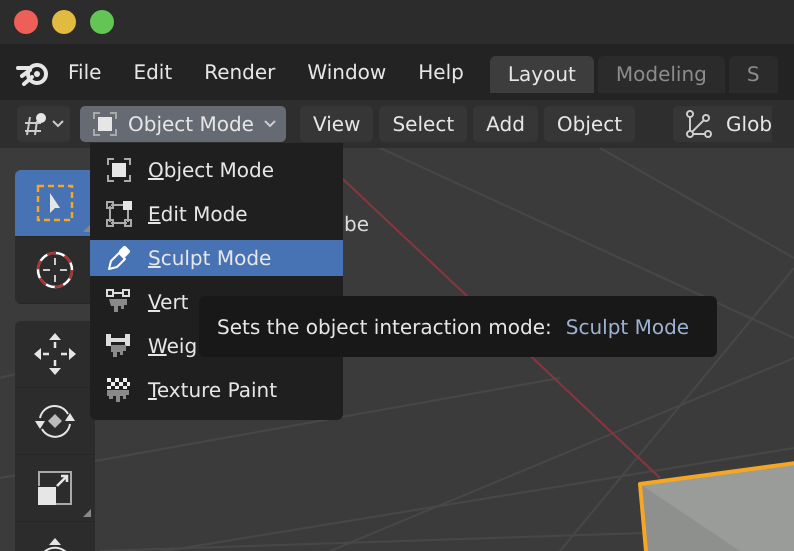 This screenshot has height=551, width=794. Describe the element at coordinates (356, 224) in the screenshot. I see `viewport-info-text: be` at that location.